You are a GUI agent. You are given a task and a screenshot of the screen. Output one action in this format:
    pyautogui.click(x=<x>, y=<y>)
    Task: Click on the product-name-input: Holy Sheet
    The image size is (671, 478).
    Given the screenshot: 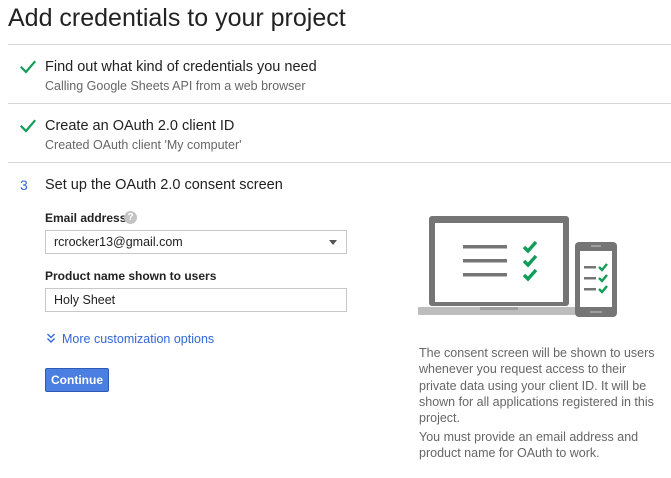 What is the action you would take?
    pyautogui.click(x=196, y=300)
    